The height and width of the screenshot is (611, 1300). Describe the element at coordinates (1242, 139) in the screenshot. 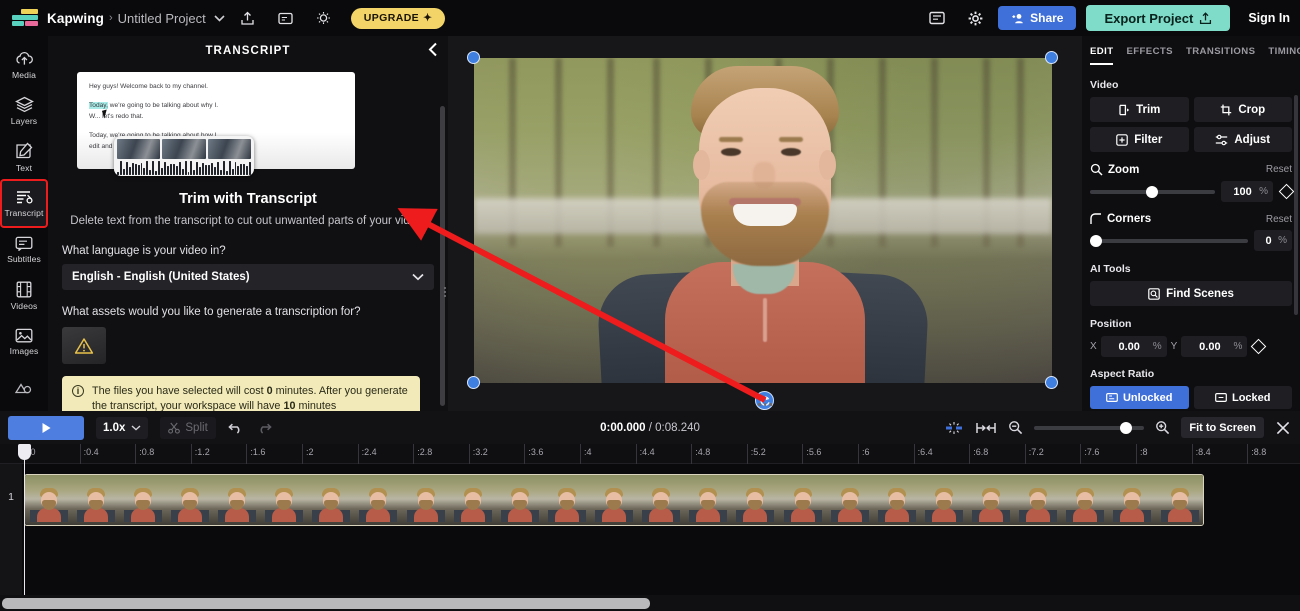

I see `adjust-button: Adjust` at that location.